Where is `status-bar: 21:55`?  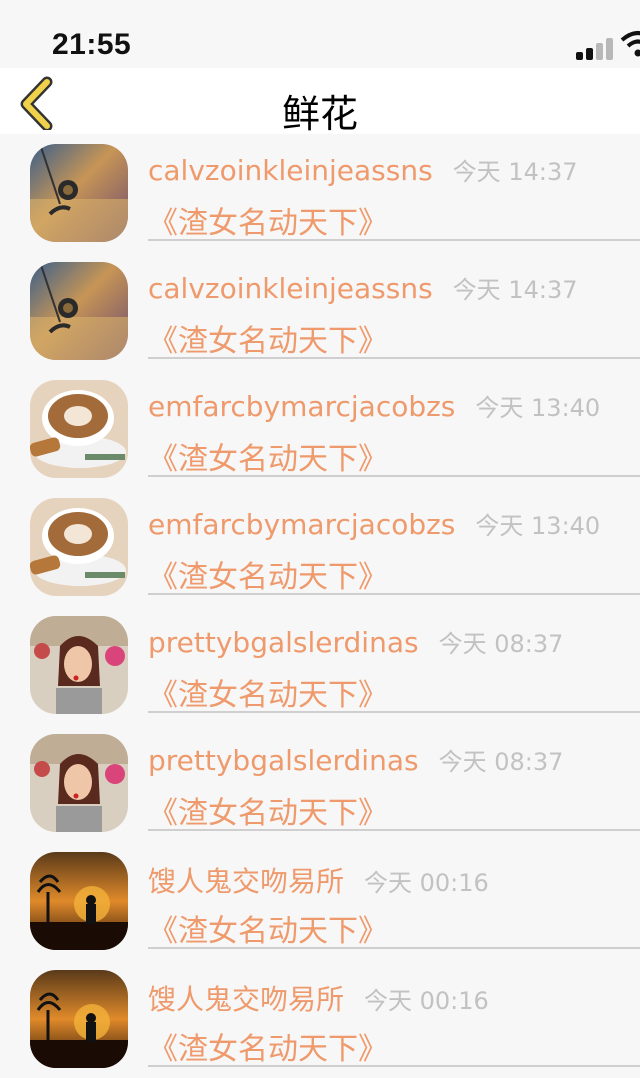 status-bar: 21:55 is located at coordinates (320, 34).